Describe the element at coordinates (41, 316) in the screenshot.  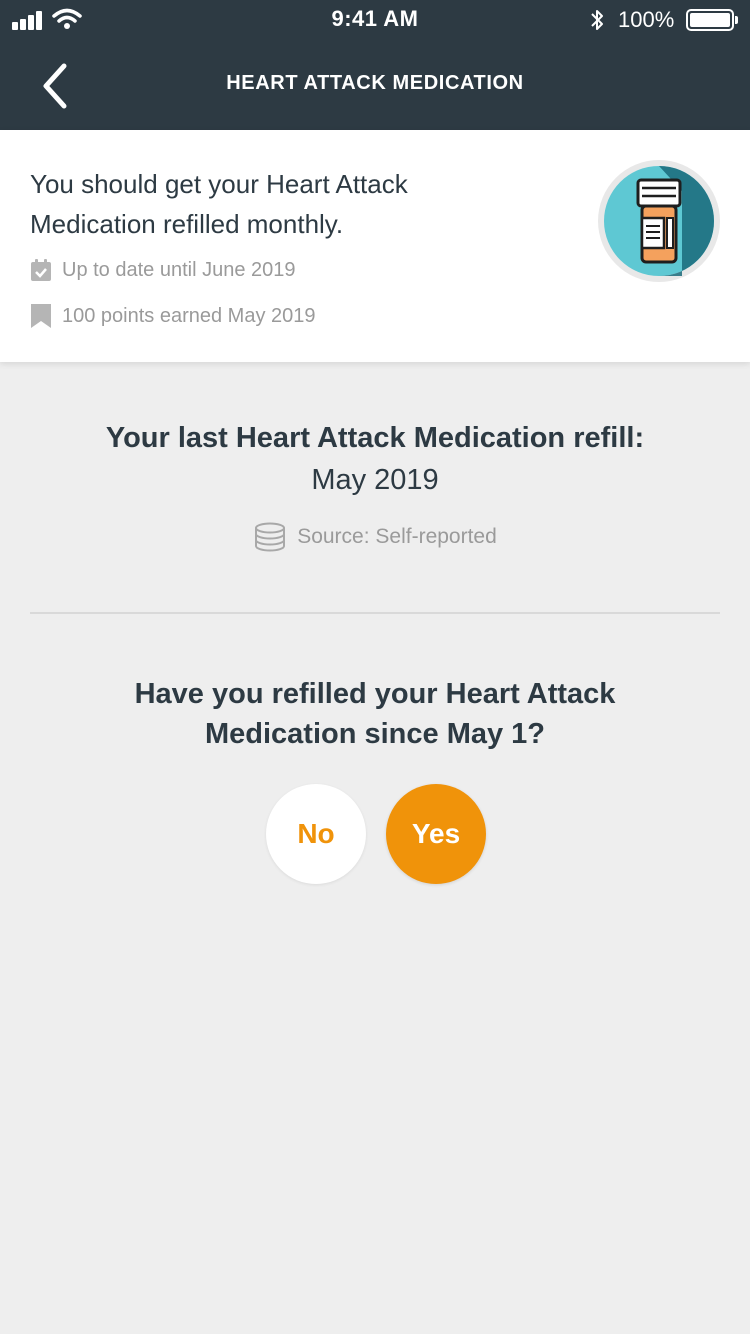
I see `bookmark-icon` at that location.